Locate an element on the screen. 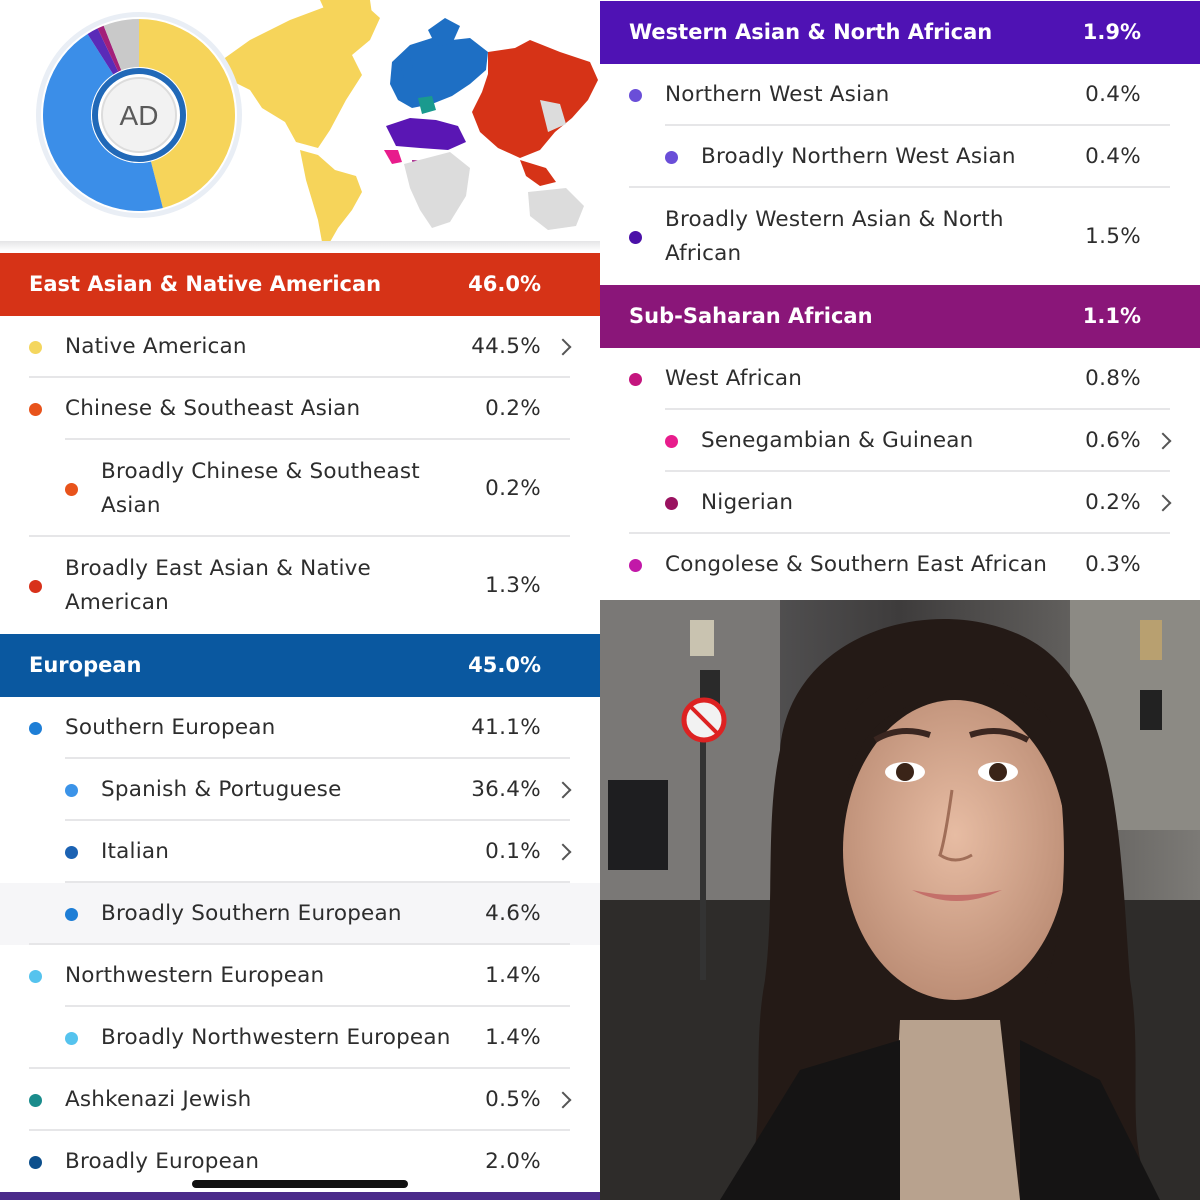 The width and height of the screenshot is (1200, 1200). ancestry-row: Senegambian & Guinean 0.6% is located at coordinates (900, 441).